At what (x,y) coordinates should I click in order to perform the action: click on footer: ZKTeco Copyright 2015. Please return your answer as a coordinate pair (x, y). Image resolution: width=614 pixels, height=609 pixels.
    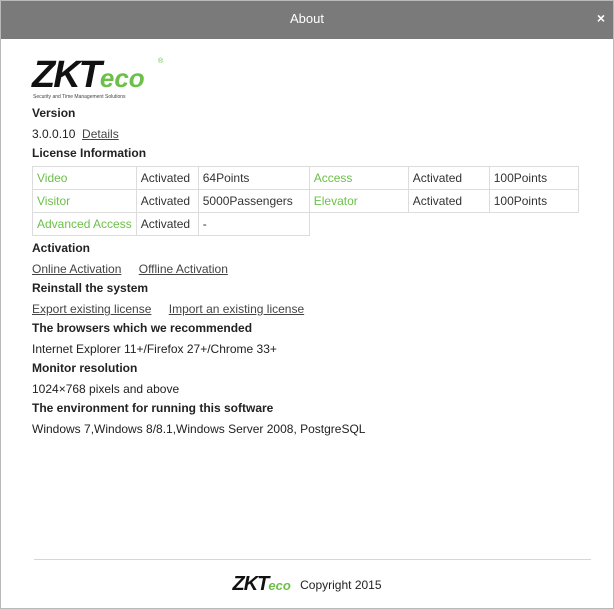
    Looking at the image, I should click on (307, 584).